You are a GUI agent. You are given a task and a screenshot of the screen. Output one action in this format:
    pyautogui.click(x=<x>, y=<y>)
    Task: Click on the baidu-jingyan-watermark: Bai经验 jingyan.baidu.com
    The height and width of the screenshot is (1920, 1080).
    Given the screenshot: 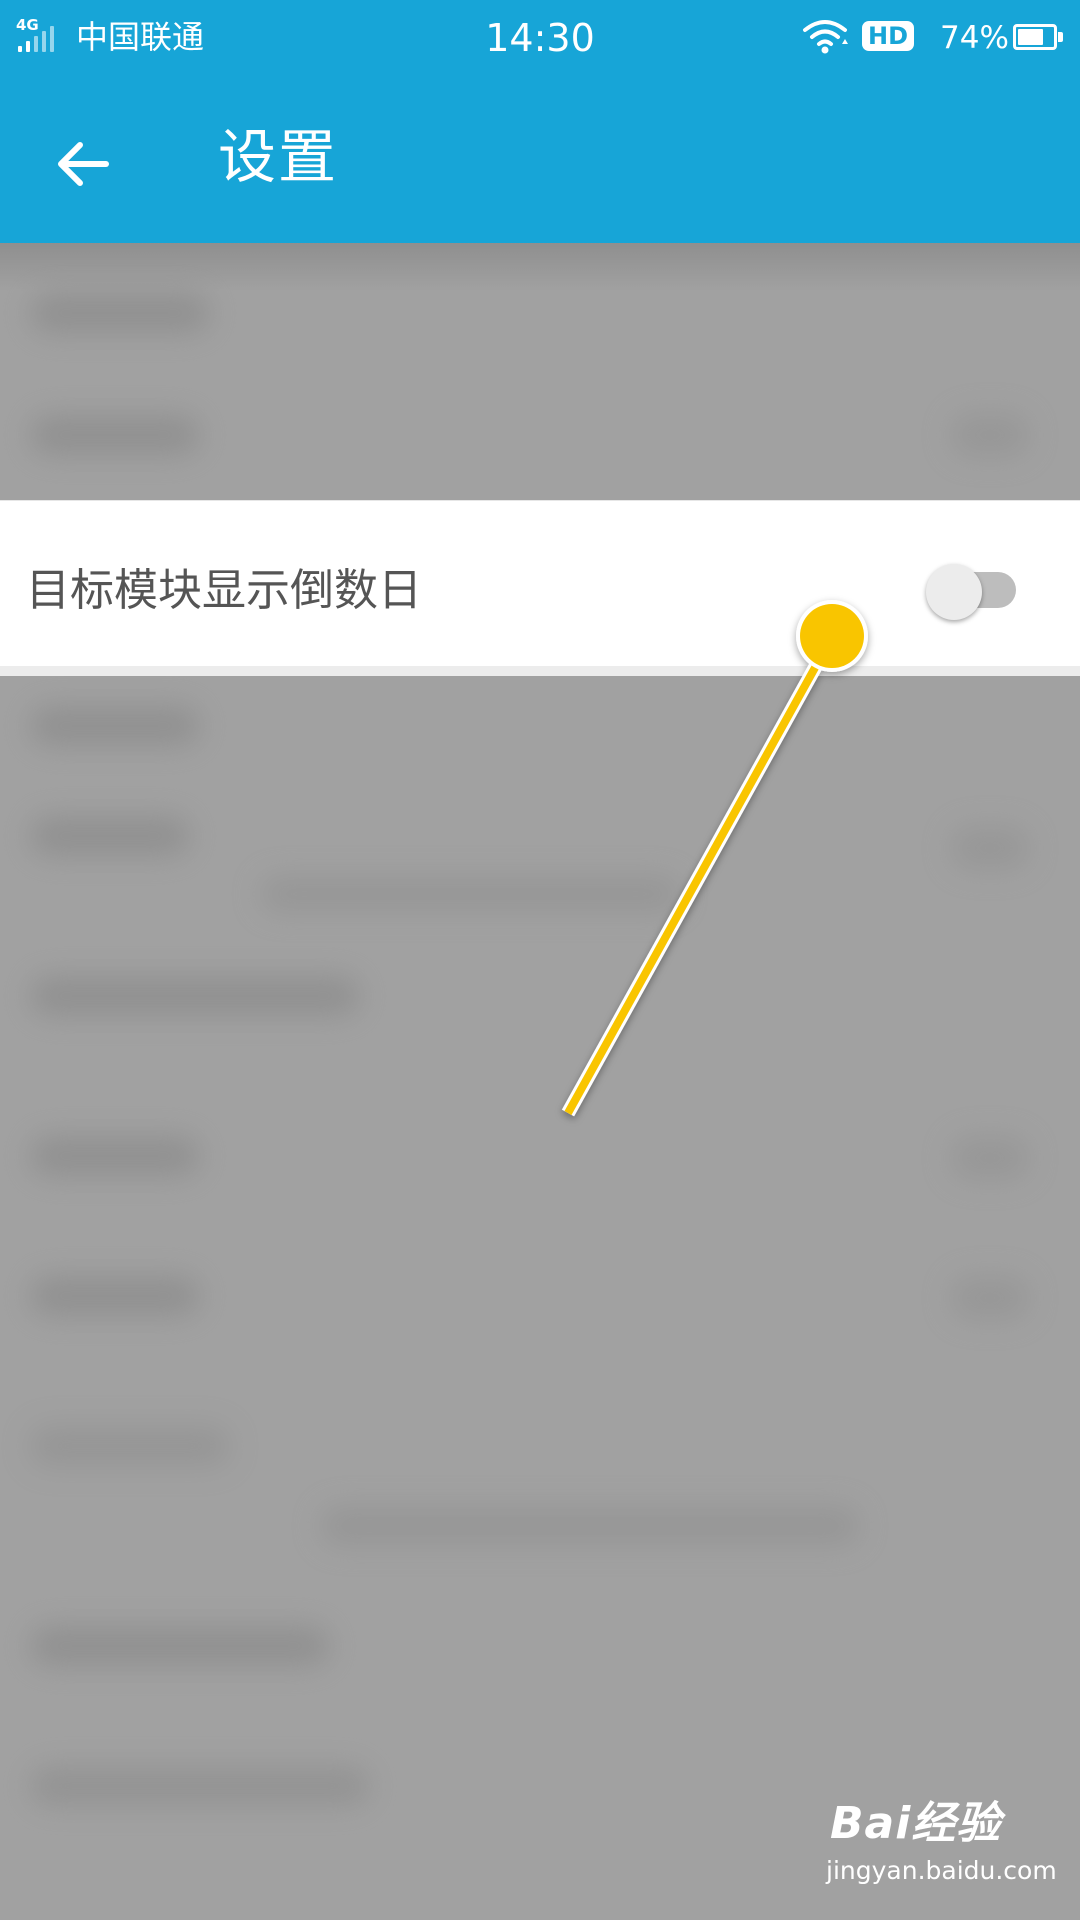 What is the action you would take?
    pyautogui.click(x=946, y=1844)
    